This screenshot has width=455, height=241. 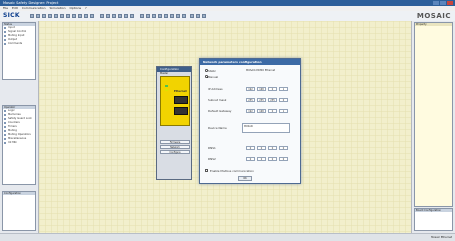 What do you see at coordinates (266, 128) in the screenshot?
I see `device-name-field: MOSAIC` at bounding box center [266, 128].